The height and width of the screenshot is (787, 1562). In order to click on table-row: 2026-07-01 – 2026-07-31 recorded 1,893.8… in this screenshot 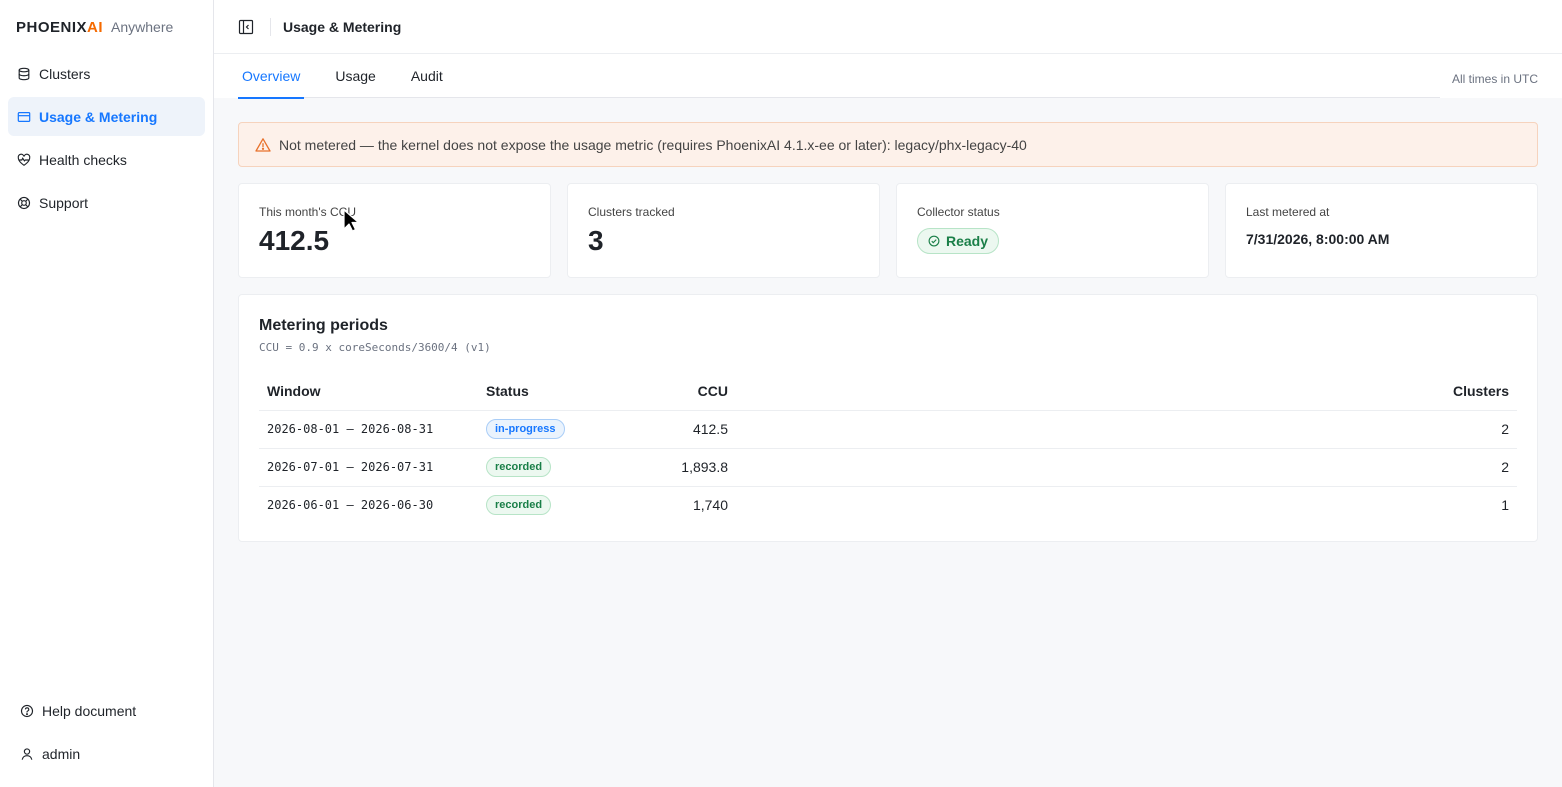, I will do `click(888, 467)`.